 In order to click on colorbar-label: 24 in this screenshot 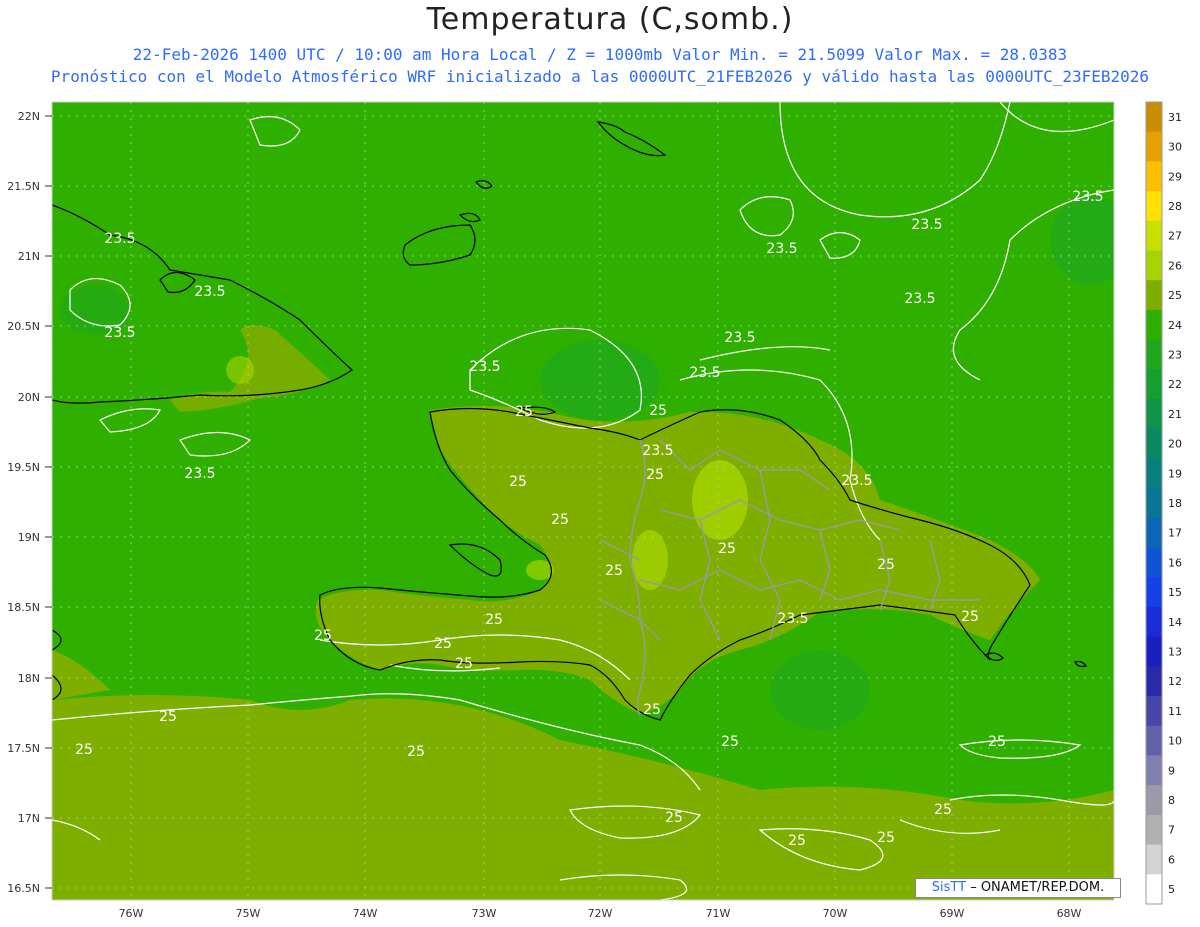, I will do `click(1175, 325)`.